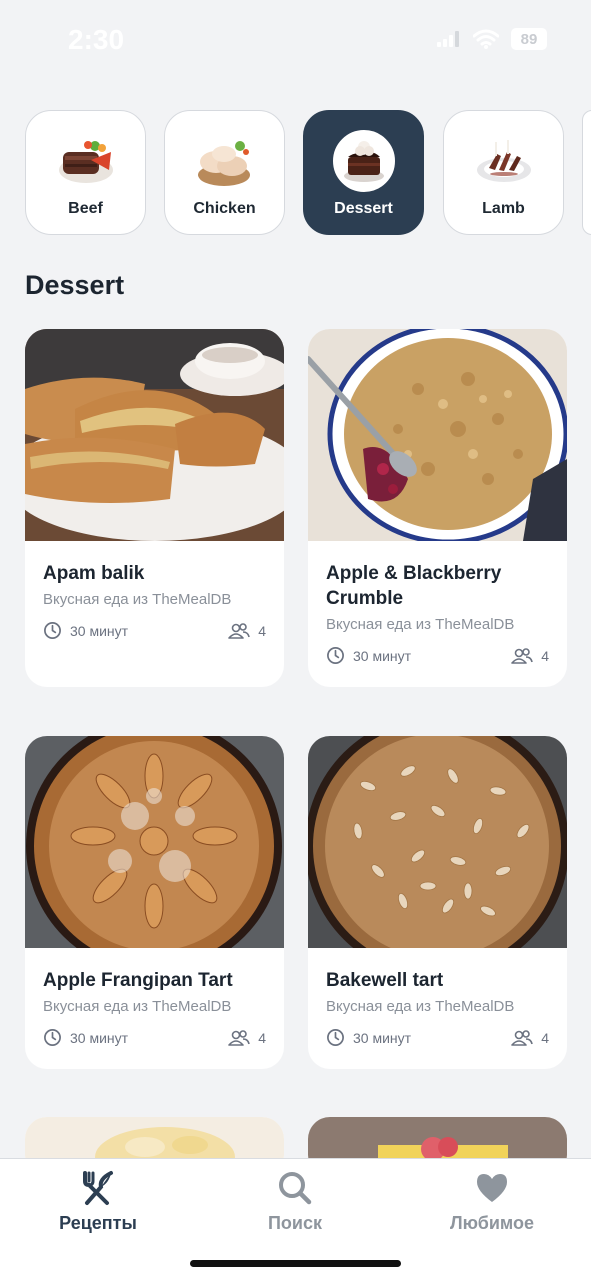 This screenshot has height=1280, width=591. Describe the element at coordinates (363, 161) in the screenshot. I see `dessert-icon` at that location.